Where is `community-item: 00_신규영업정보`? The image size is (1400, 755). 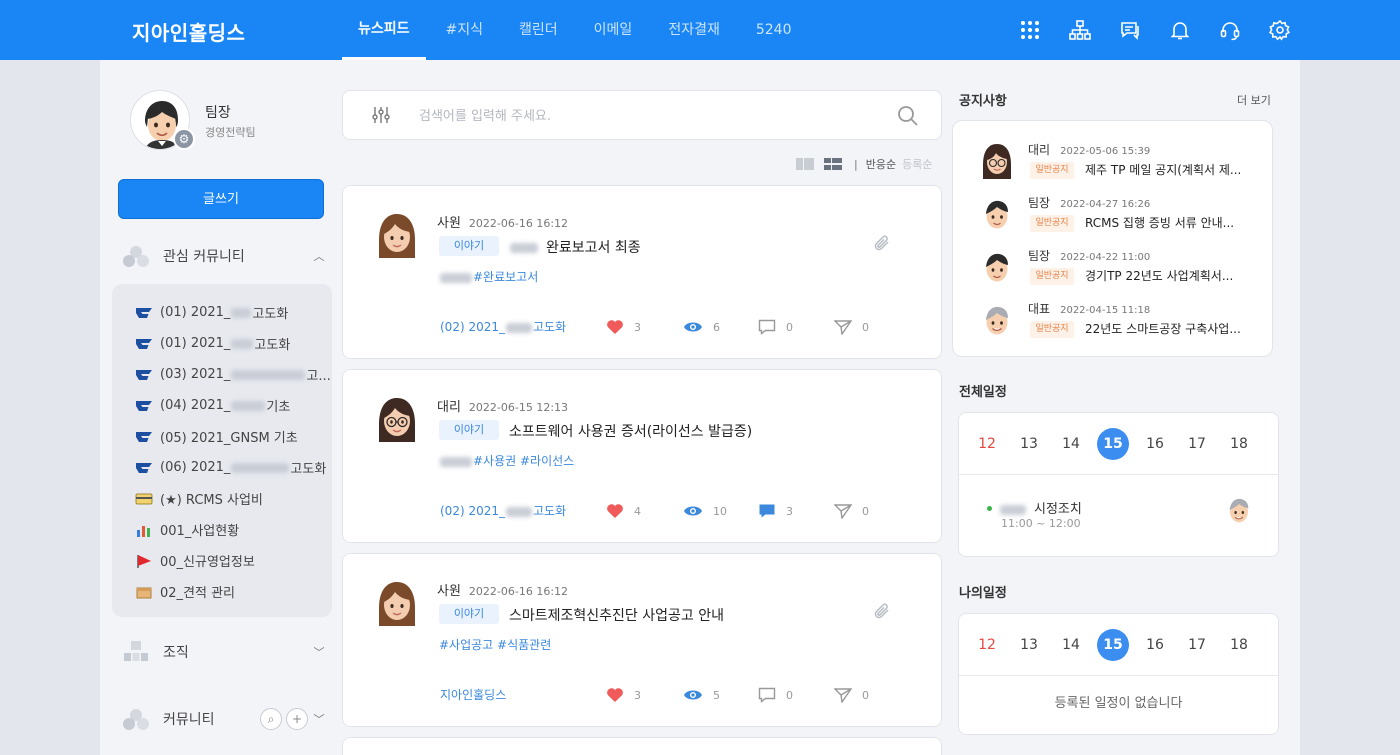 community-item: 00_신규영업정보 is located at coordinates (222, 560).